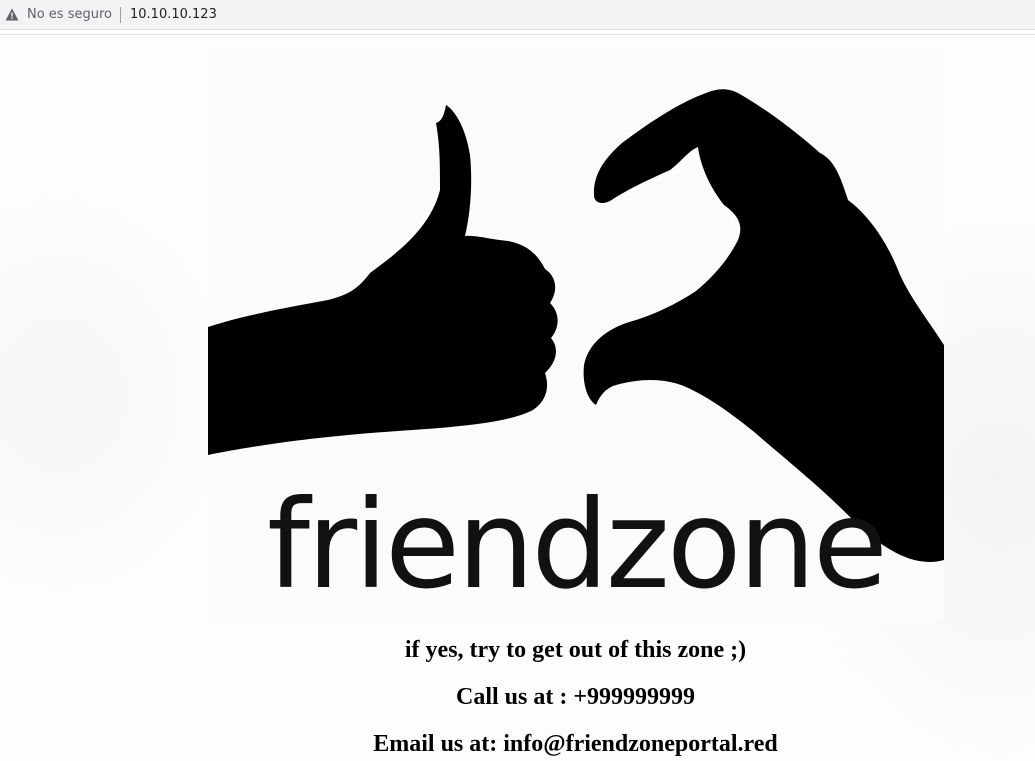 This screenshot has width=1035, height=761. I want to click on address-separator, so click(120, 14).